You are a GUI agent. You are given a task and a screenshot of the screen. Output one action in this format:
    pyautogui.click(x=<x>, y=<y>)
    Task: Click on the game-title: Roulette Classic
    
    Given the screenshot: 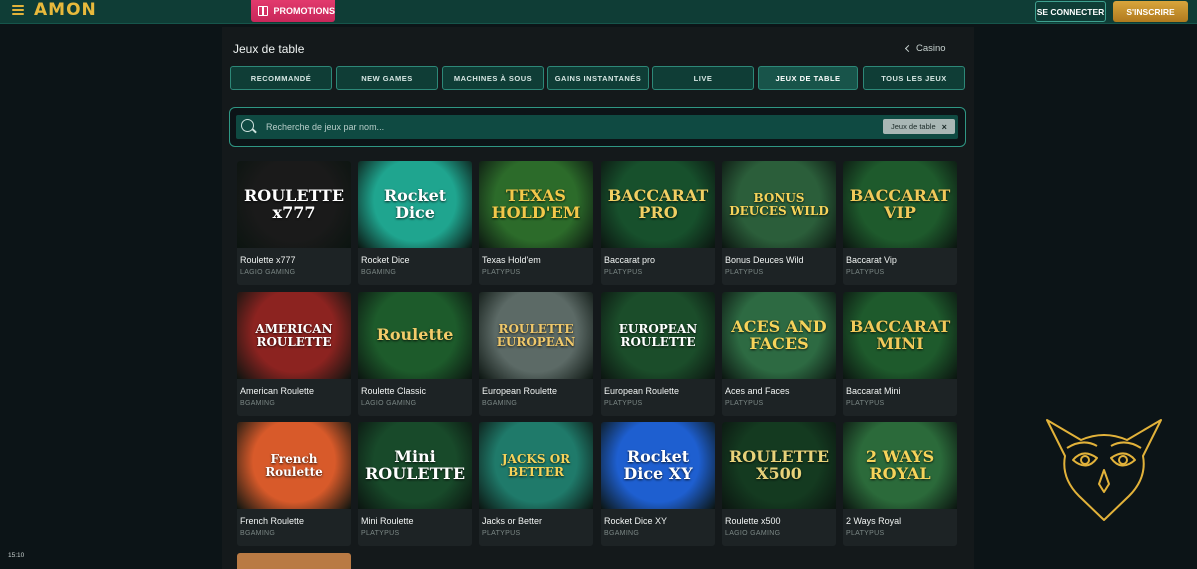 What is the action you would take?
    pyautogui.click(x=393, y=391)
    